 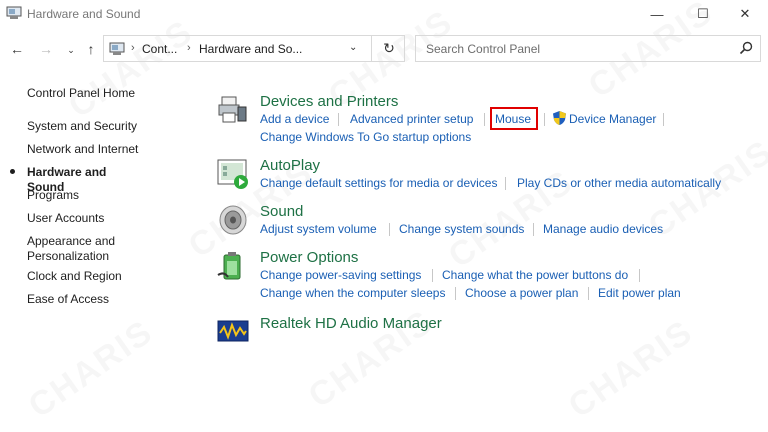 What do you see at coordinates (290, 165) in the screenshot?
I see `category-title: AutoPlay` at bounding box center [290, 165].